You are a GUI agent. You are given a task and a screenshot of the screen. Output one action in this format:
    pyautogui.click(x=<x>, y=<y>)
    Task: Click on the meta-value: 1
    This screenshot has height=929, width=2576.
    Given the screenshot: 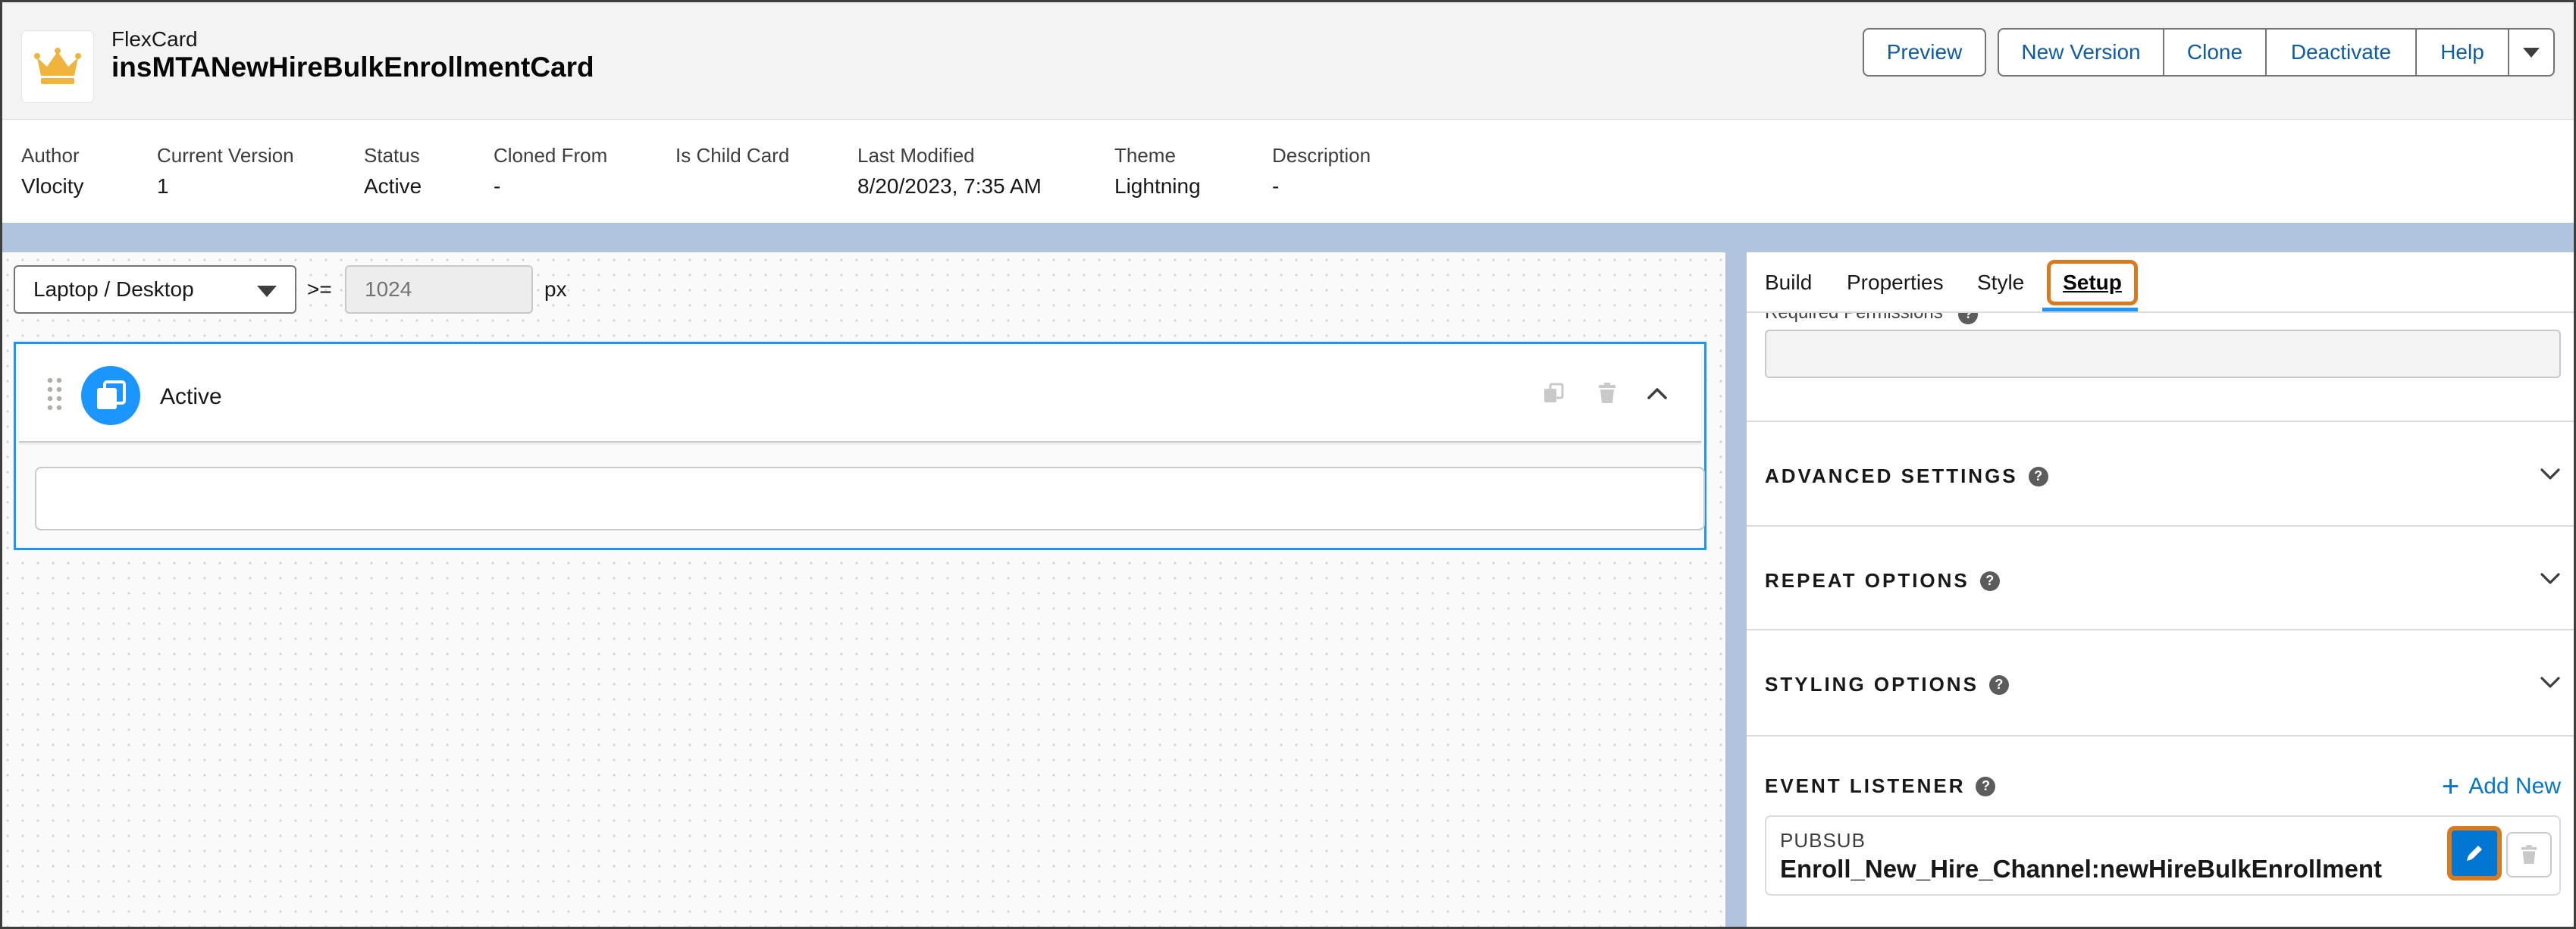 What is the action you would take?
    pyautogui.click(x=163, y=186)
    